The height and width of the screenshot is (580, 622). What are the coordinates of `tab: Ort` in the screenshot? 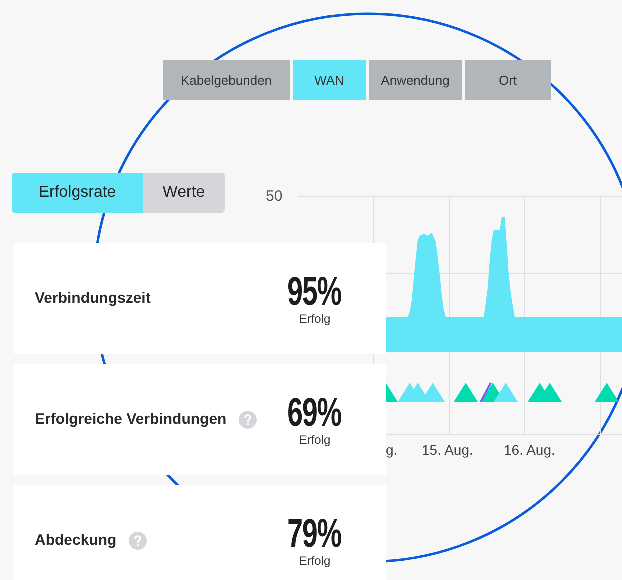 It's located at (508, 80).